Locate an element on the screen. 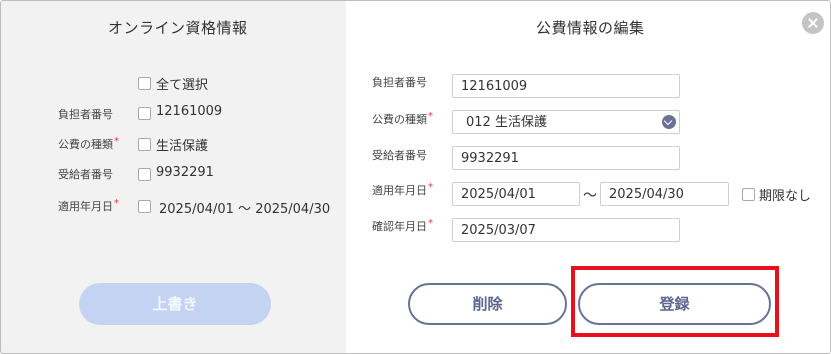 The height and width of the screenshot is (354, 831). close-icon is located at coordinates (813, 23).